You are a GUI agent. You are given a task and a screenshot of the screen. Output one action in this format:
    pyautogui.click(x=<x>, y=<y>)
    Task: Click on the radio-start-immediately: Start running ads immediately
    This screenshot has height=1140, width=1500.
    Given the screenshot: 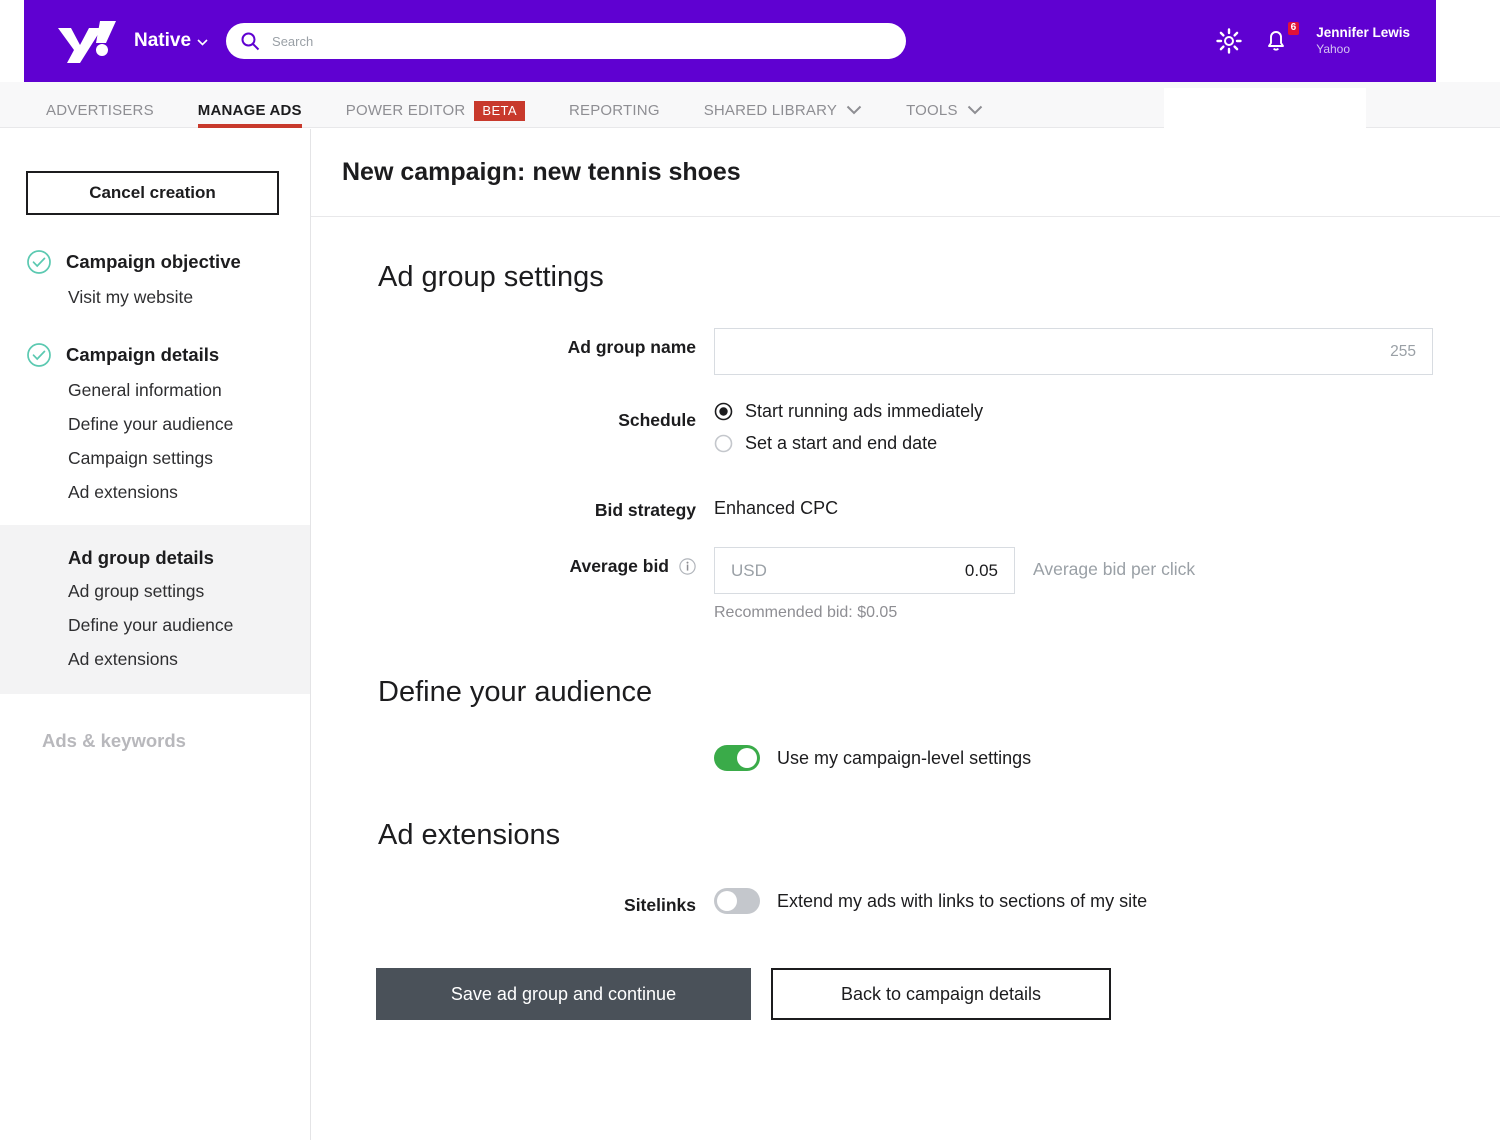 What is the action you would take?
    pyautogui.click(x=848, y=411)
    